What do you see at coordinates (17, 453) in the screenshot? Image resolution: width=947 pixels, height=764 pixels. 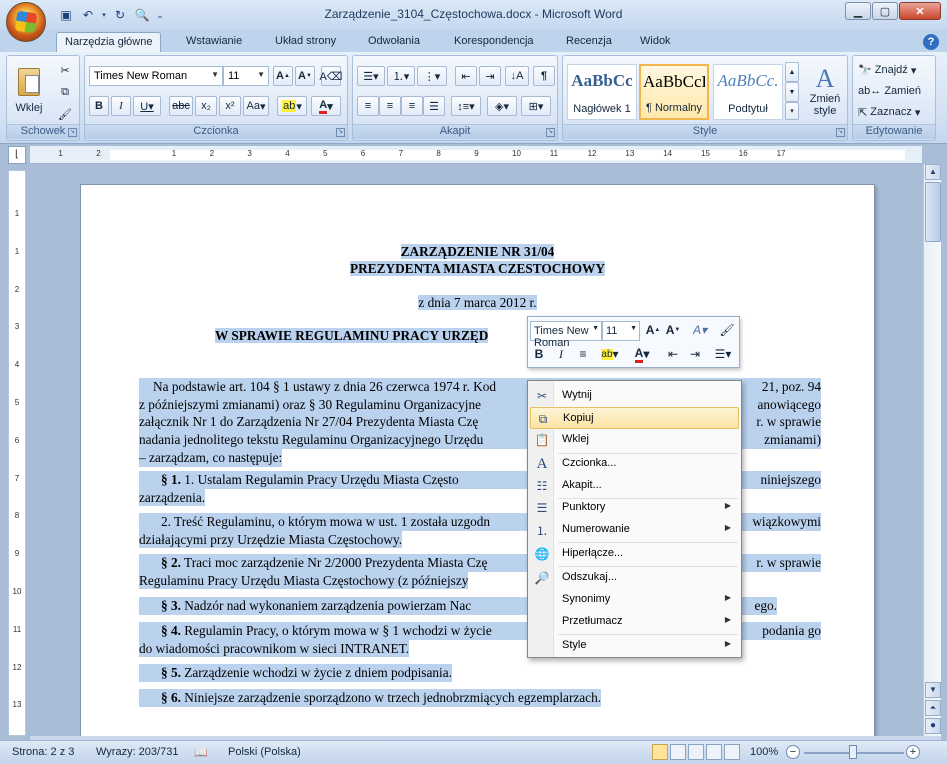 I see `vertical-ruler: 1 1 2 3 4 5 6 7 8 9 10 11 12 13` at bounding box center [17, 453].